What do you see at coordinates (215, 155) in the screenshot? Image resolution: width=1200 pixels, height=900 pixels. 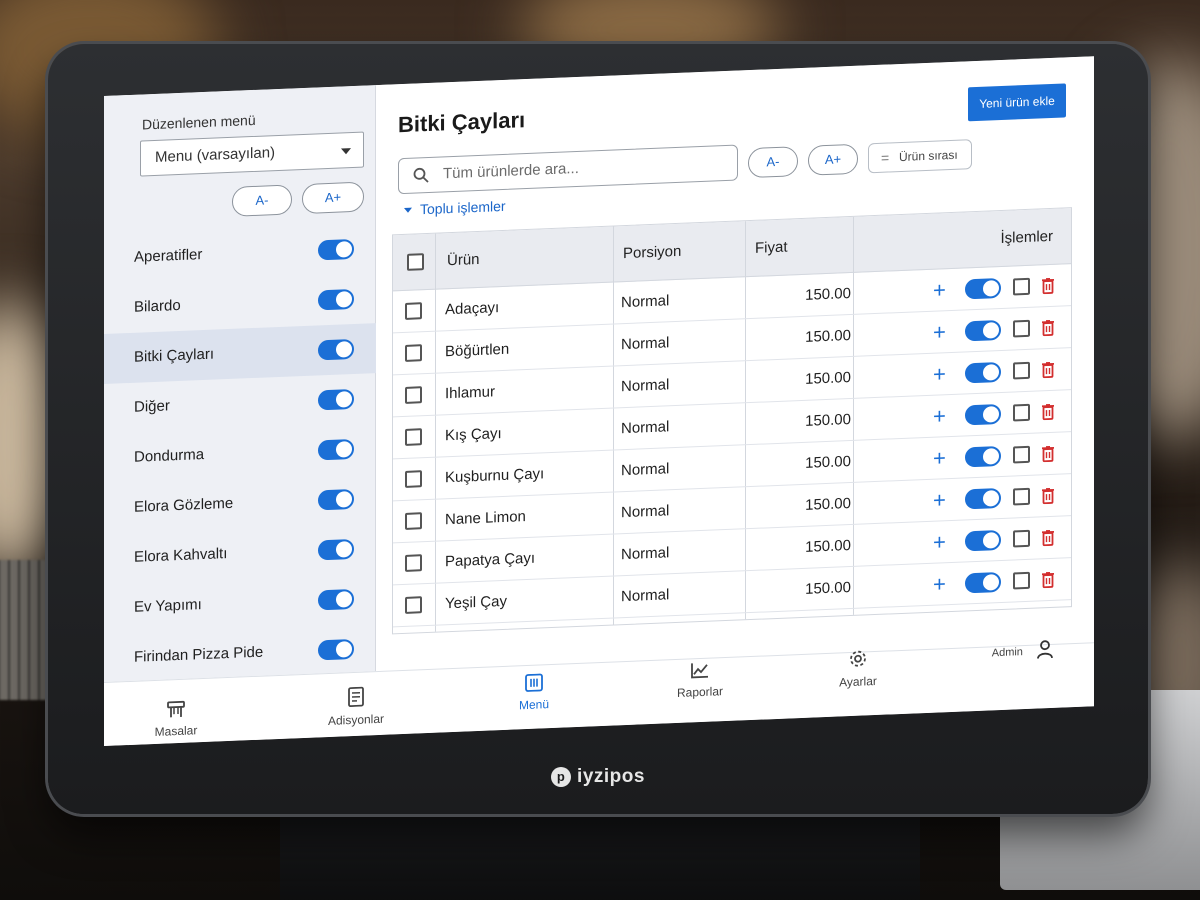 I see `menu-select-value: Menu (varsayılan)` at bounding box center [215, 155].